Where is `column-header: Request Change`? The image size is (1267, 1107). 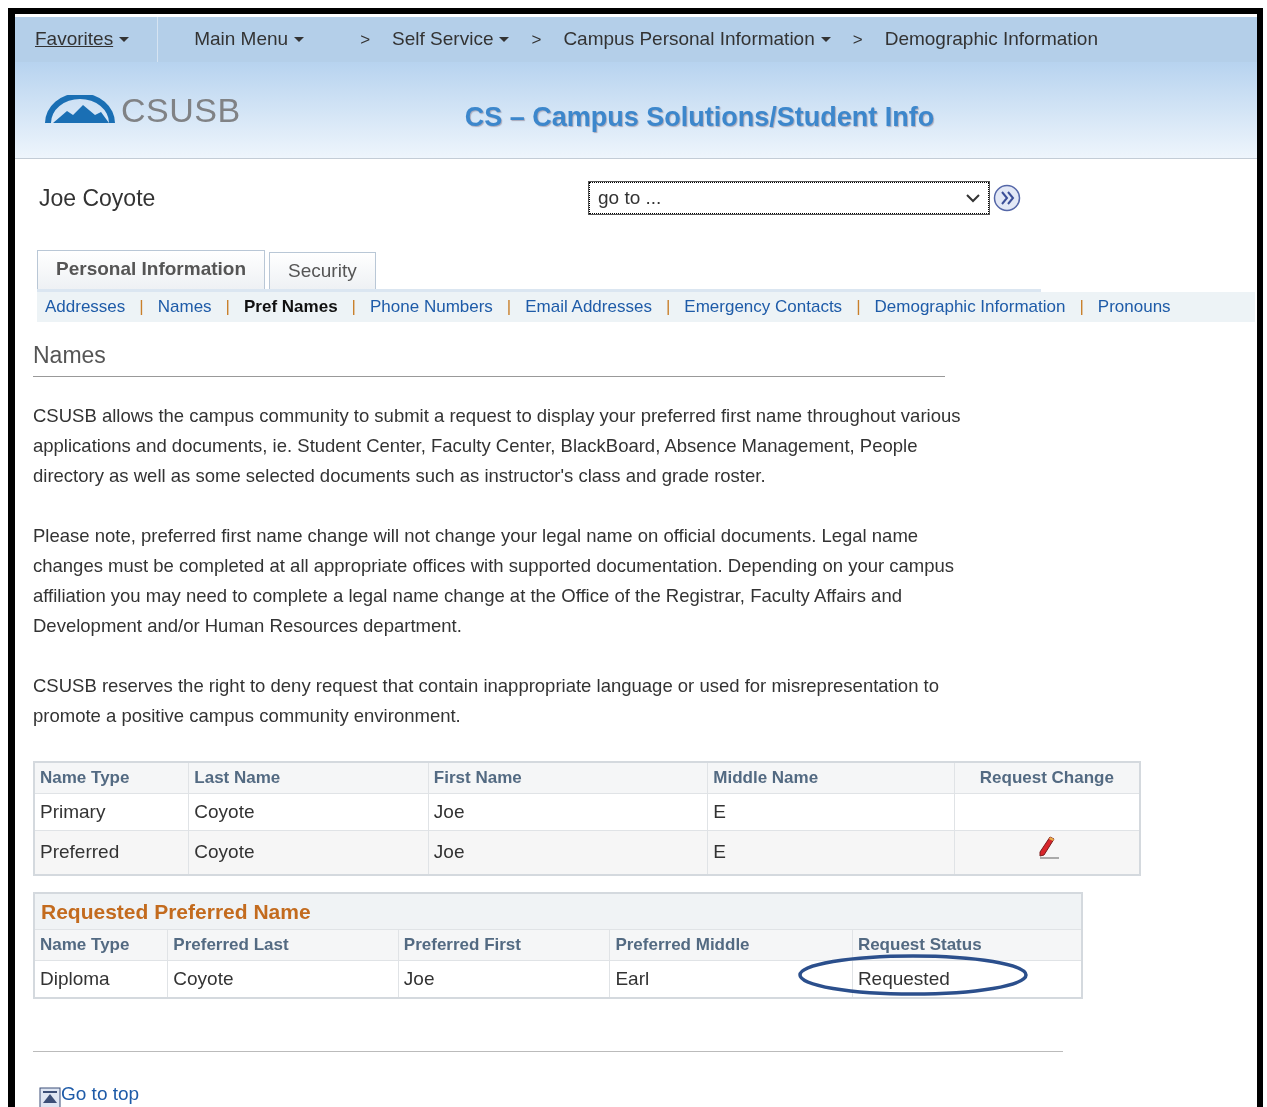
column-header: Request Change is located at coordinates (1047, 777).